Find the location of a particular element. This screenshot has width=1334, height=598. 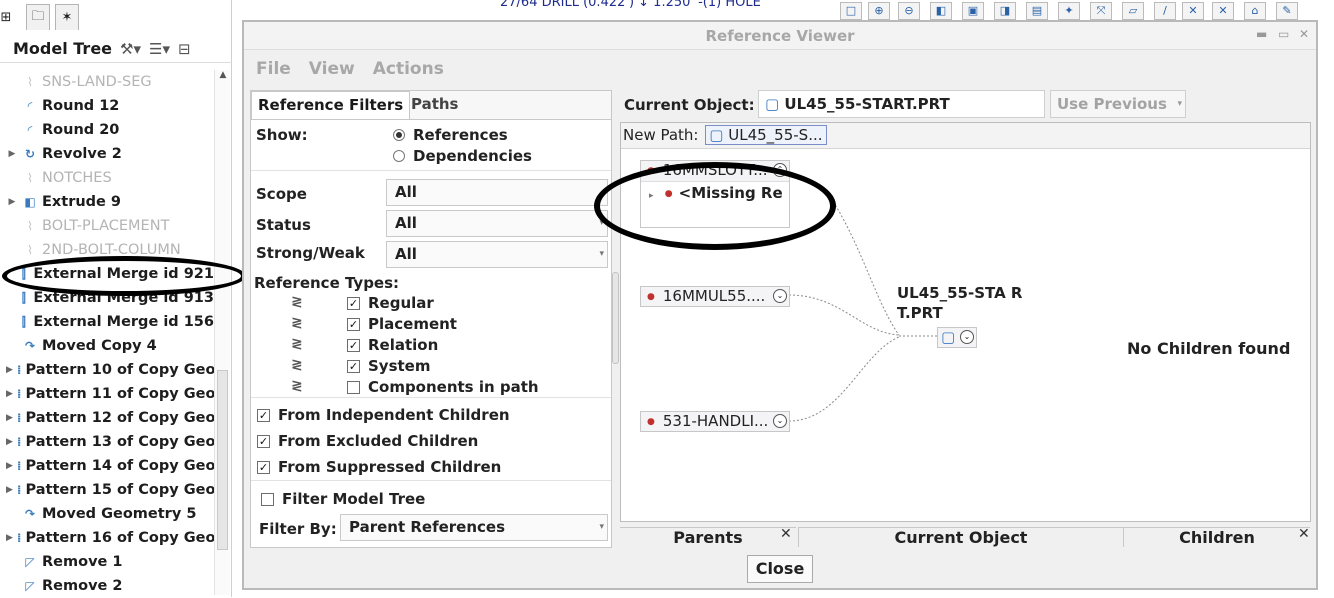

reference-type-checkbox: ✓ System is located at coordinates (388, 366).